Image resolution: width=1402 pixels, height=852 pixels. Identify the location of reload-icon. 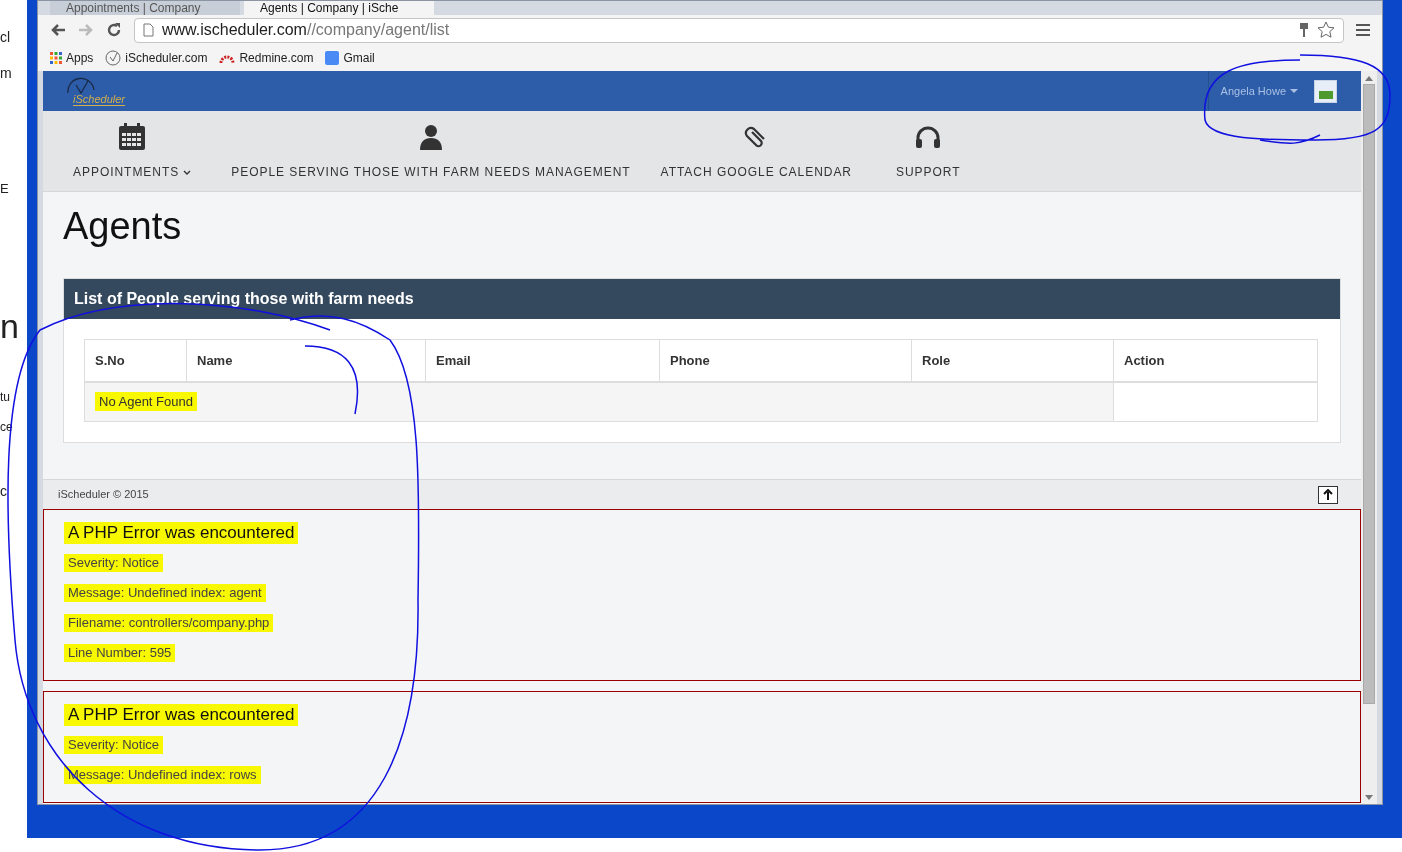
(114, 30).